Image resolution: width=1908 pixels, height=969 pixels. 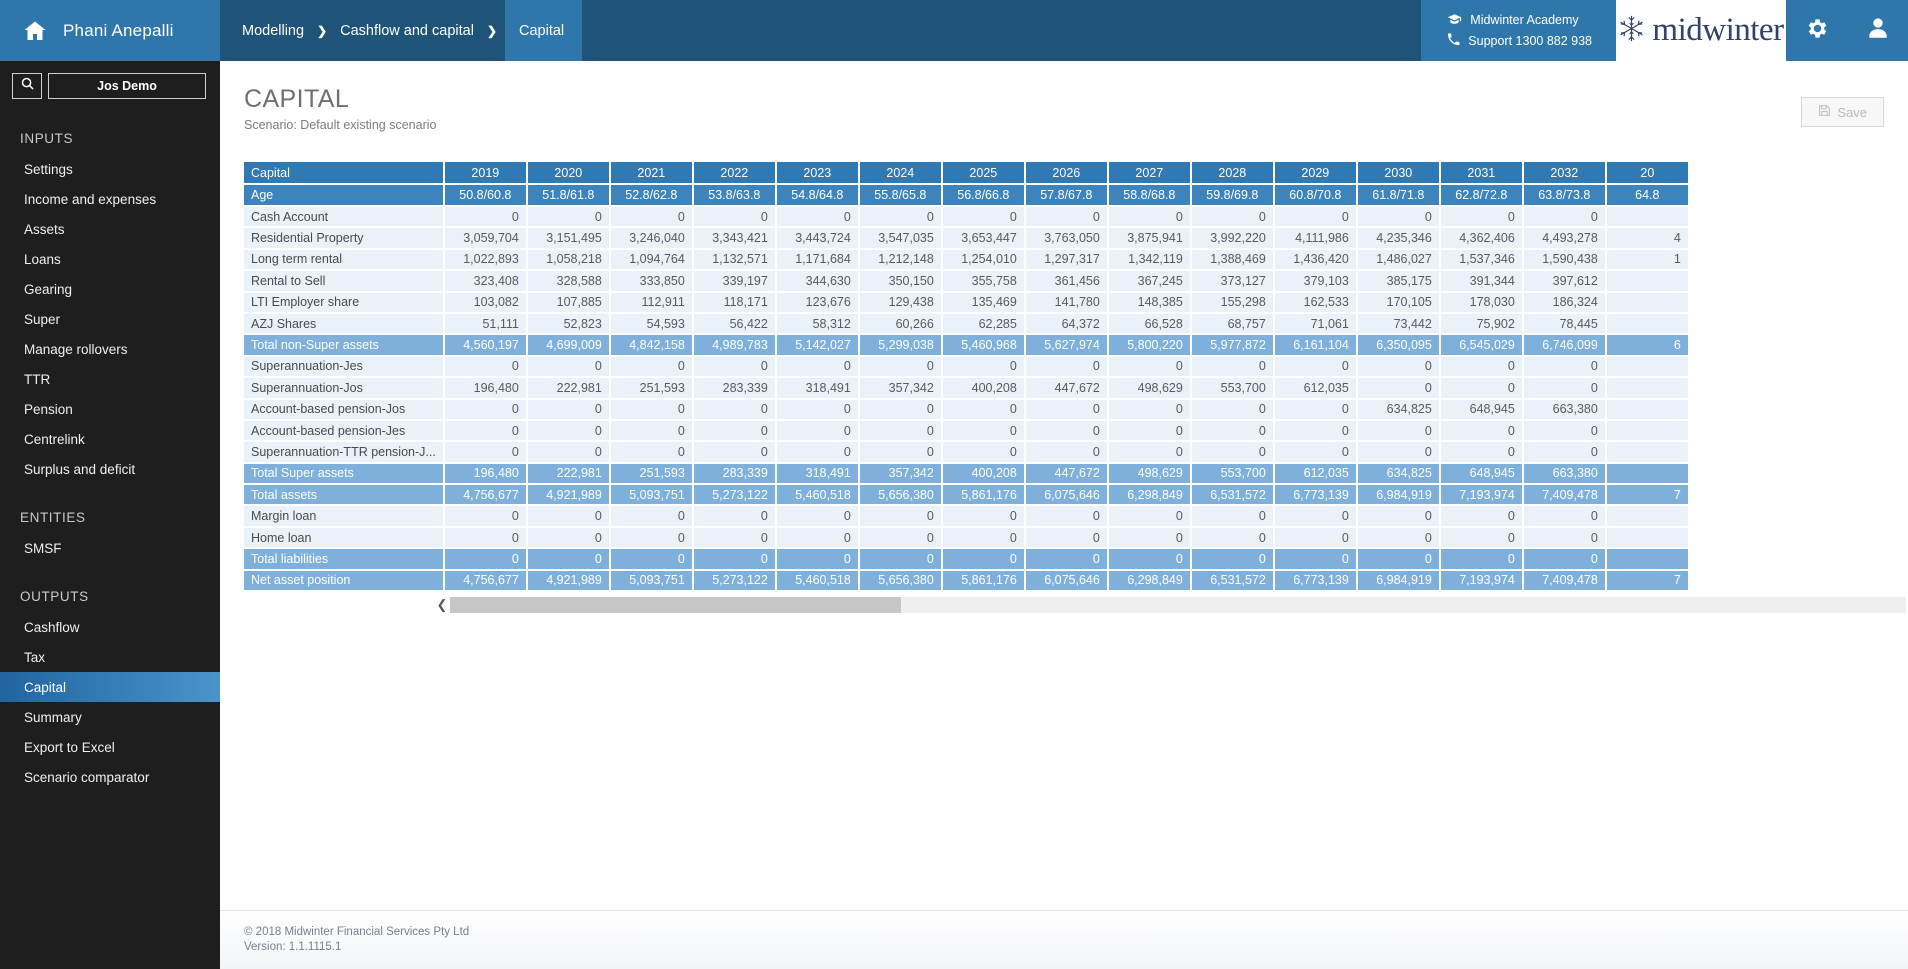 I want to click on chevron-left-icon: ❮, so click(x=442, y=605).